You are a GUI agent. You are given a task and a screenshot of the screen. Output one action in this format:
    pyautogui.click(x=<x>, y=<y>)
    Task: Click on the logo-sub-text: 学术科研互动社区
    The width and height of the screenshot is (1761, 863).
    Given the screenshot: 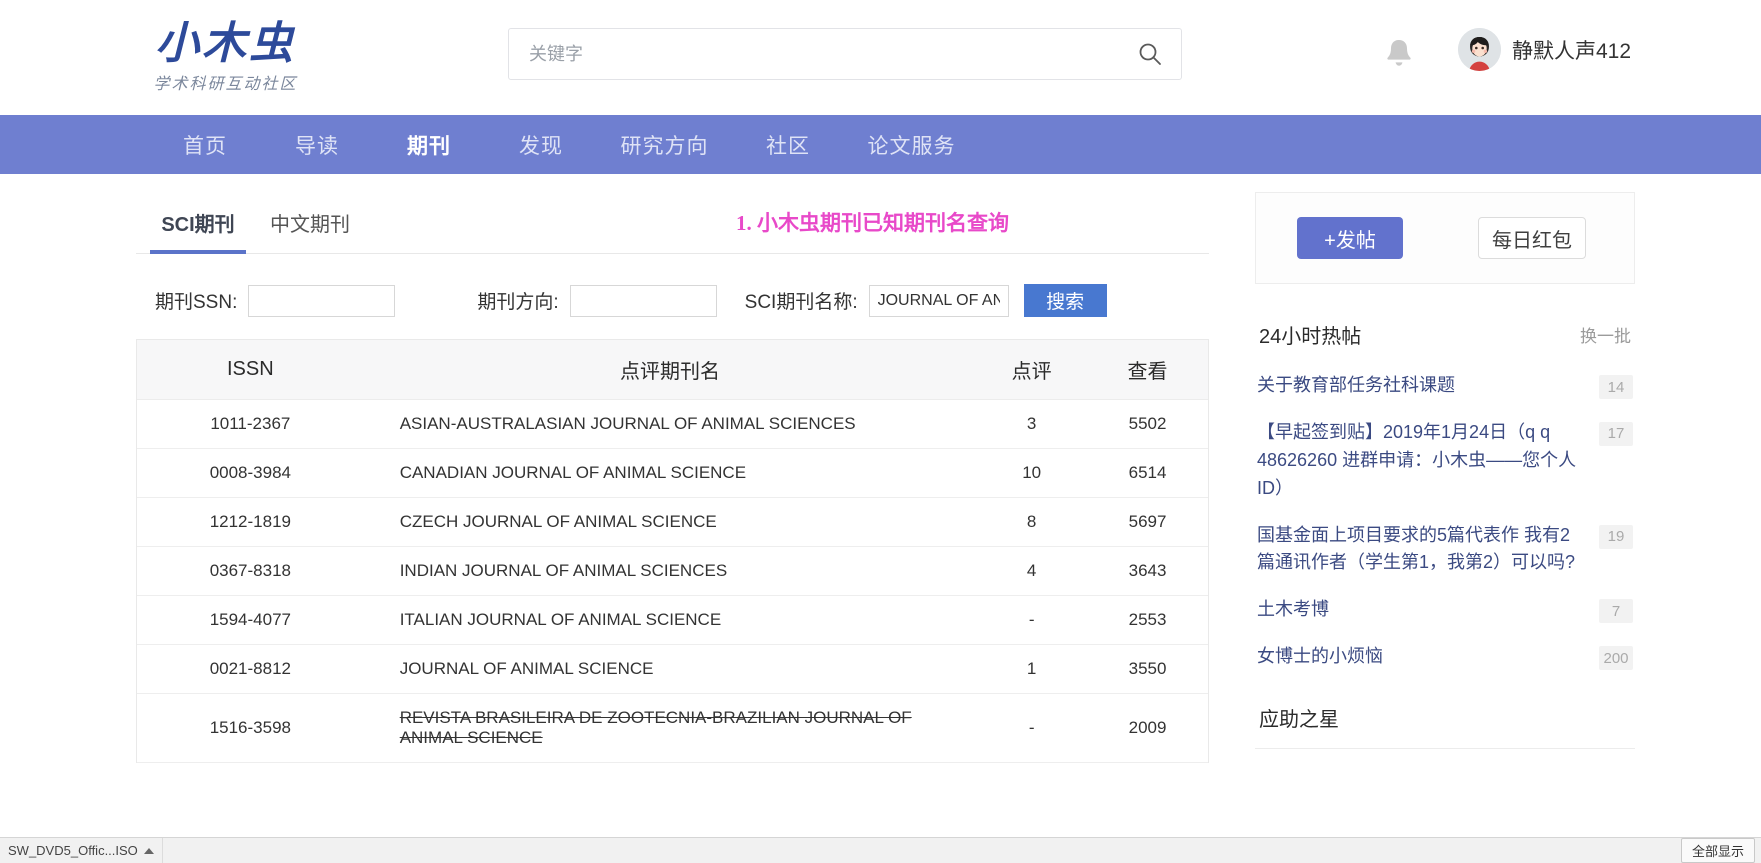 What is the action you would take?
    pyautogui.click(x=225, y=85)
    